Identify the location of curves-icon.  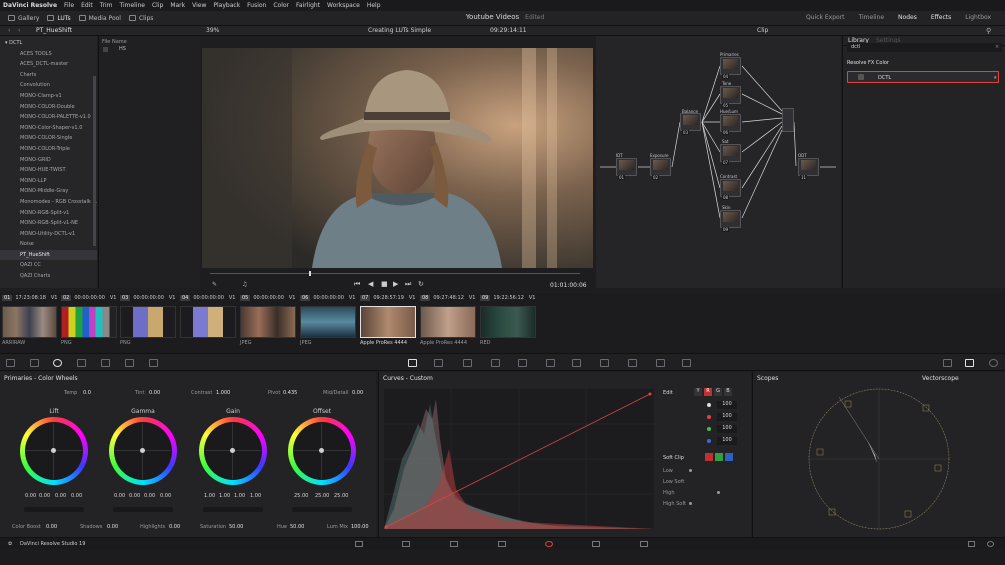
(412, 363).